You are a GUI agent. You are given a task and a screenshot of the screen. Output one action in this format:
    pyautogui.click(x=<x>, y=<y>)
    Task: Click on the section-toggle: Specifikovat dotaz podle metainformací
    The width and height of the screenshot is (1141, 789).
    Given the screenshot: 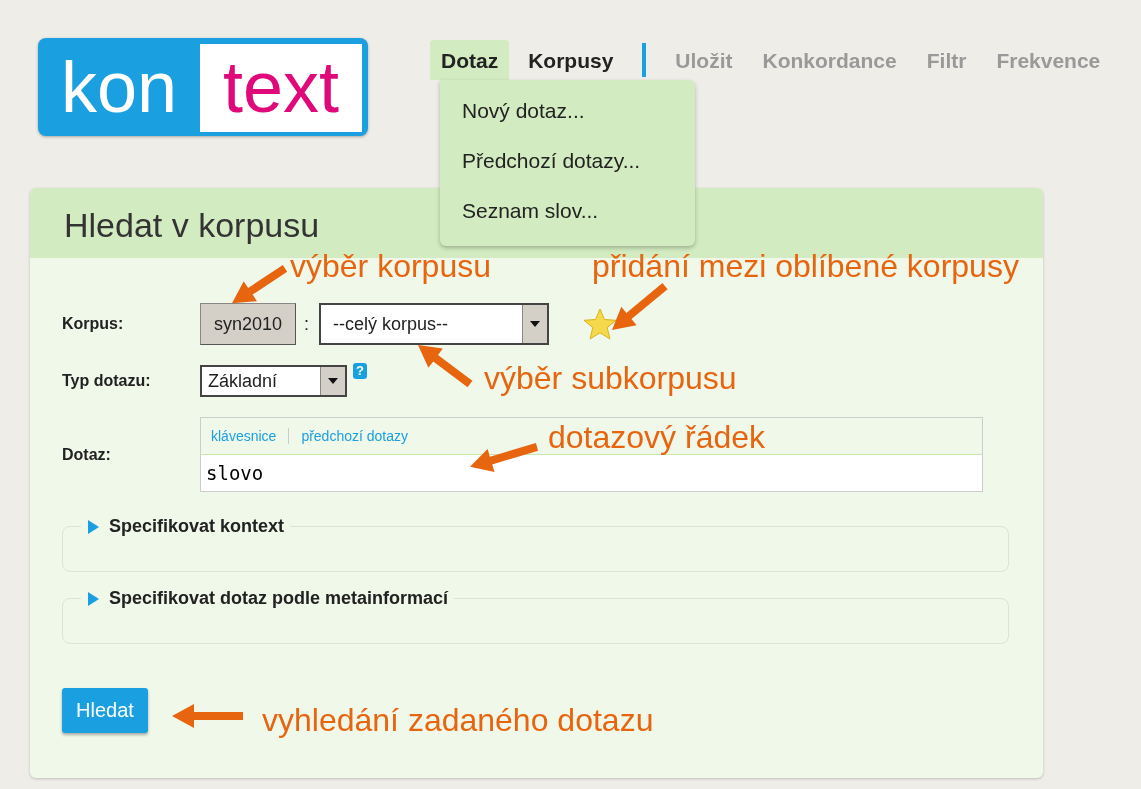 What is the action you would take?
    pyautogui.click(x=279, y=598)
    